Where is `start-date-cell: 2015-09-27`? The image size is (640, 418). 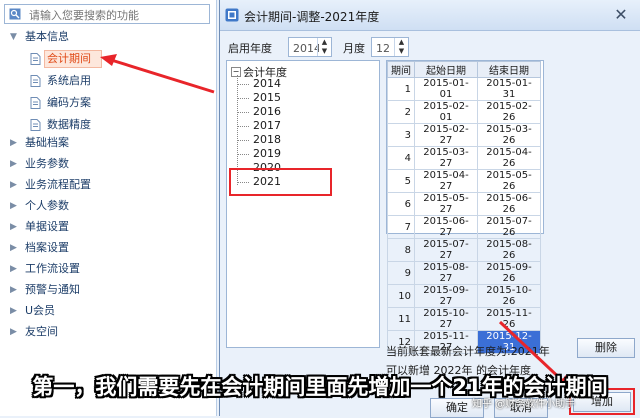 start-date-cell: 2015-09-27 is located at coordinates (446, 296).